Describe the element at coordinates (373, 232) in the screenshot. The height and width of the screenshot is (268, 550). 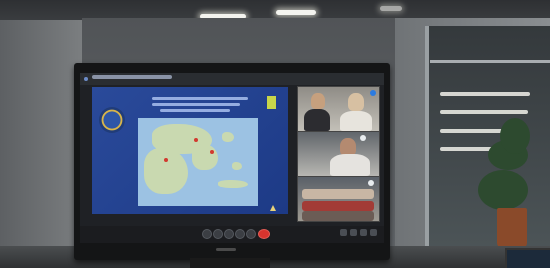
I see `activities-icon` at that location.